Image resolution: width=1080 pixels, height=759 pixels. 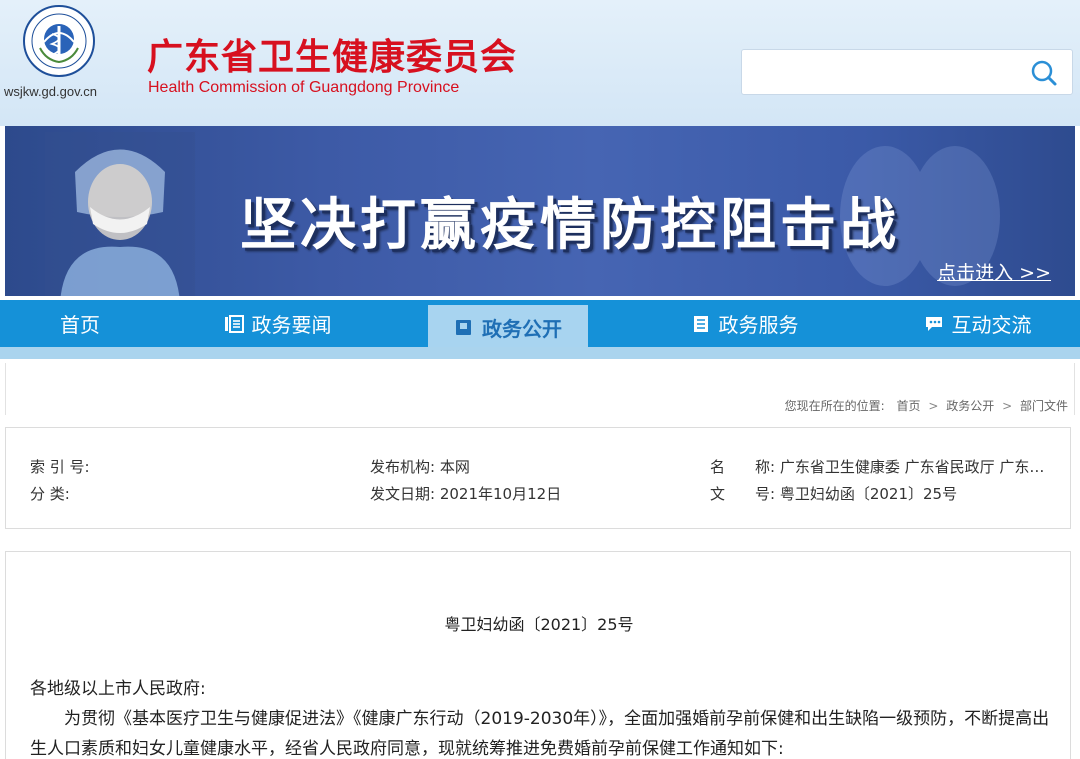 What do you see at coordinates (540, 389) in the screenshot?
I see `breadcrumb-area: 您现在所在的位置: 首页 > 政务公开 > 部门文件` at bounding box center [540, 389].